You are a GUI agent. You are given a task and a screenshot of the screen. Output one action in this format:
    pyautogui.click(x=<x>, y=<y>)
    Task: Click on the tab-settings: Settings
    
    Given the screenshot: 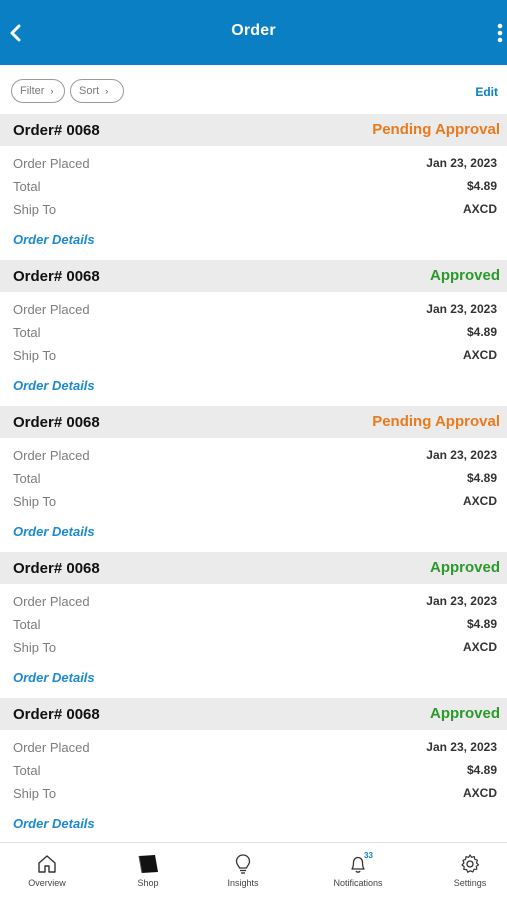 What is the action you would take?
    pyautogui.click(x=468, y=872)
    